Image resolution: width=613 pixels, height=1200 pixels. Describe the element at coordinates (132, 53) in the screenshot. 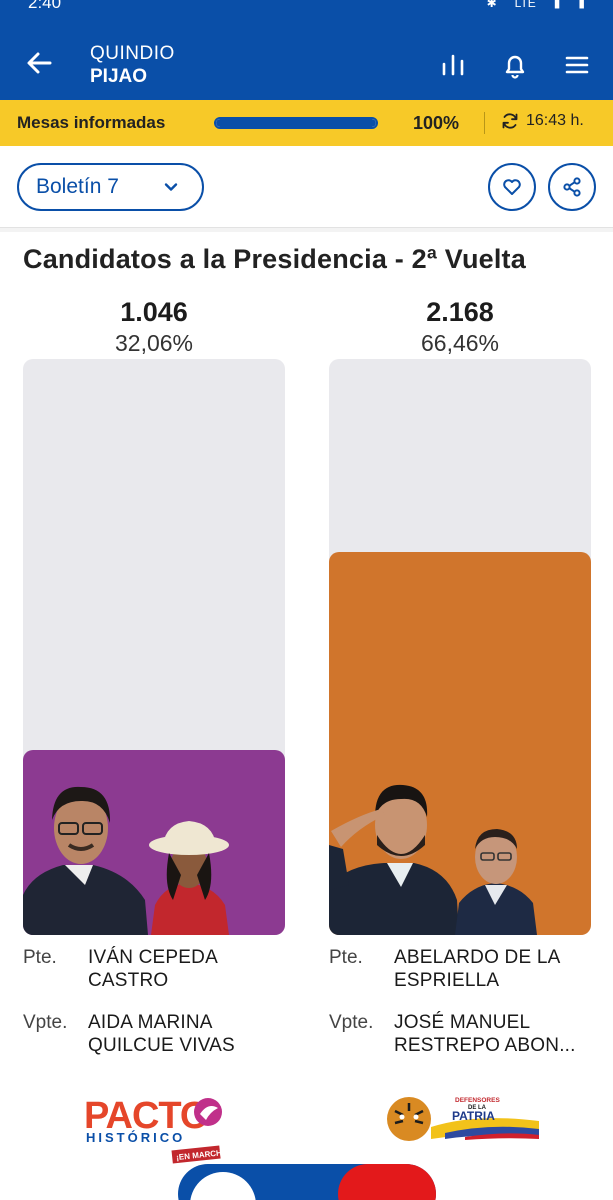

I see `region-title: QUINDIO` at that location.